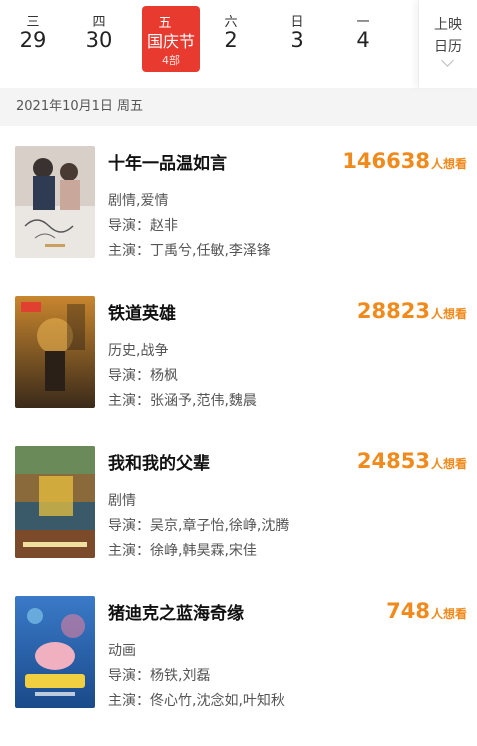 The width and height of the screenshot is (477, 746). Describe the element at coordinates (448, 47) in the screenshot. I see `calendar-label-line2: 日历` at that location.